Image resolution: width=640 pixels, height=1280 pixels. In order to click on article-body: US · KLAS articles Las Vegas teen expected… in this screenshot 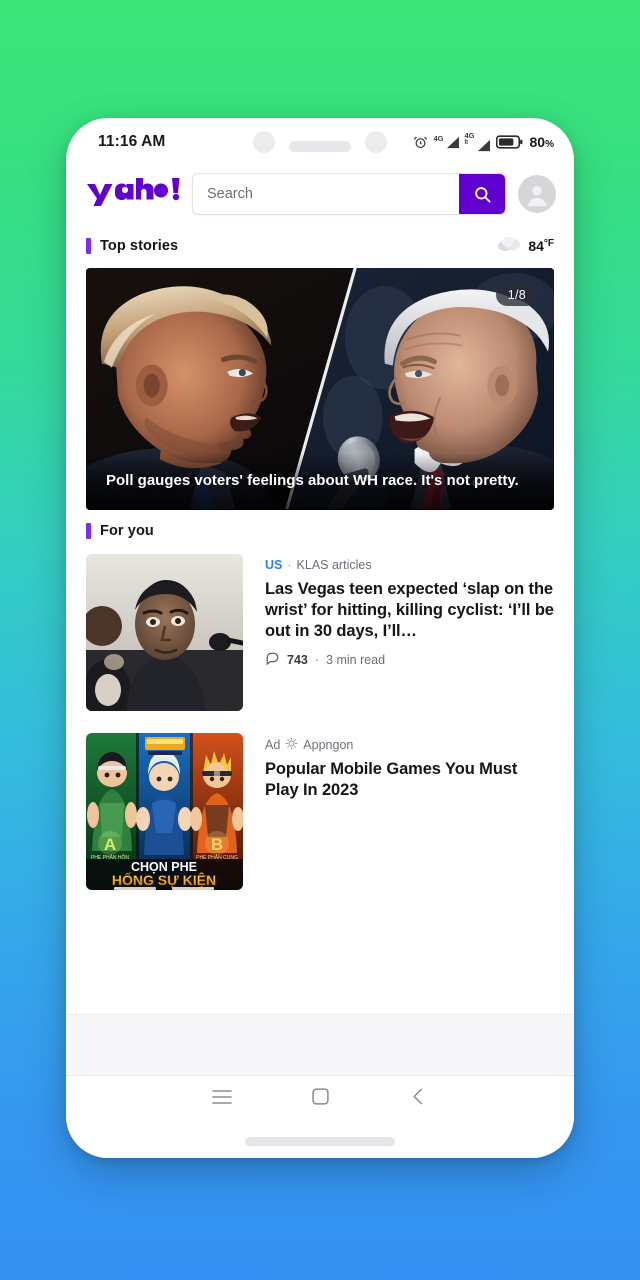, I will do `click(409, 632)`.